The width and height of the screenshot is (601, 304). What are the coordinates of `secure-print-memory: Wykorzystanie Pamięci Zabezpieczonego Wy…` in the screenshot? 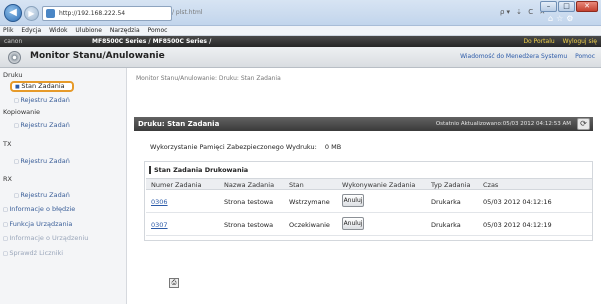 It's located at (245, 147).